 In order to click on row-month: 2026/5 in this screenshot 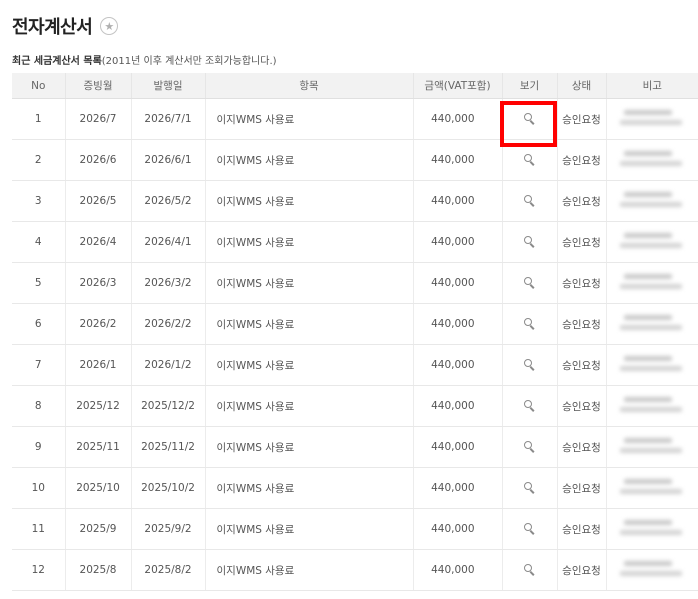, I will do `click(98, 201)`.